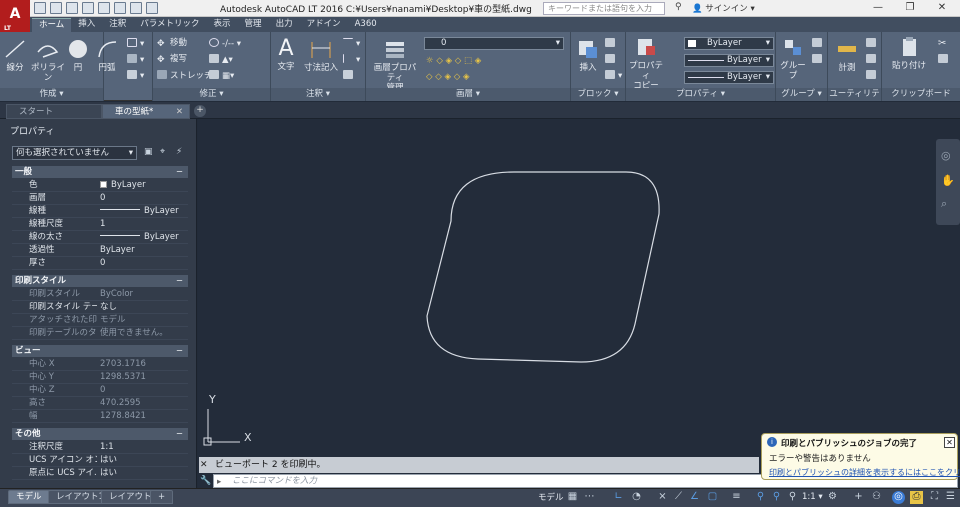 This screenshot has height=507, width=960. What do you see at coordinates (494, 43) in the screenshot?
I see `layer-dropdown: 0 ▾` at bounding box center [494, 43].